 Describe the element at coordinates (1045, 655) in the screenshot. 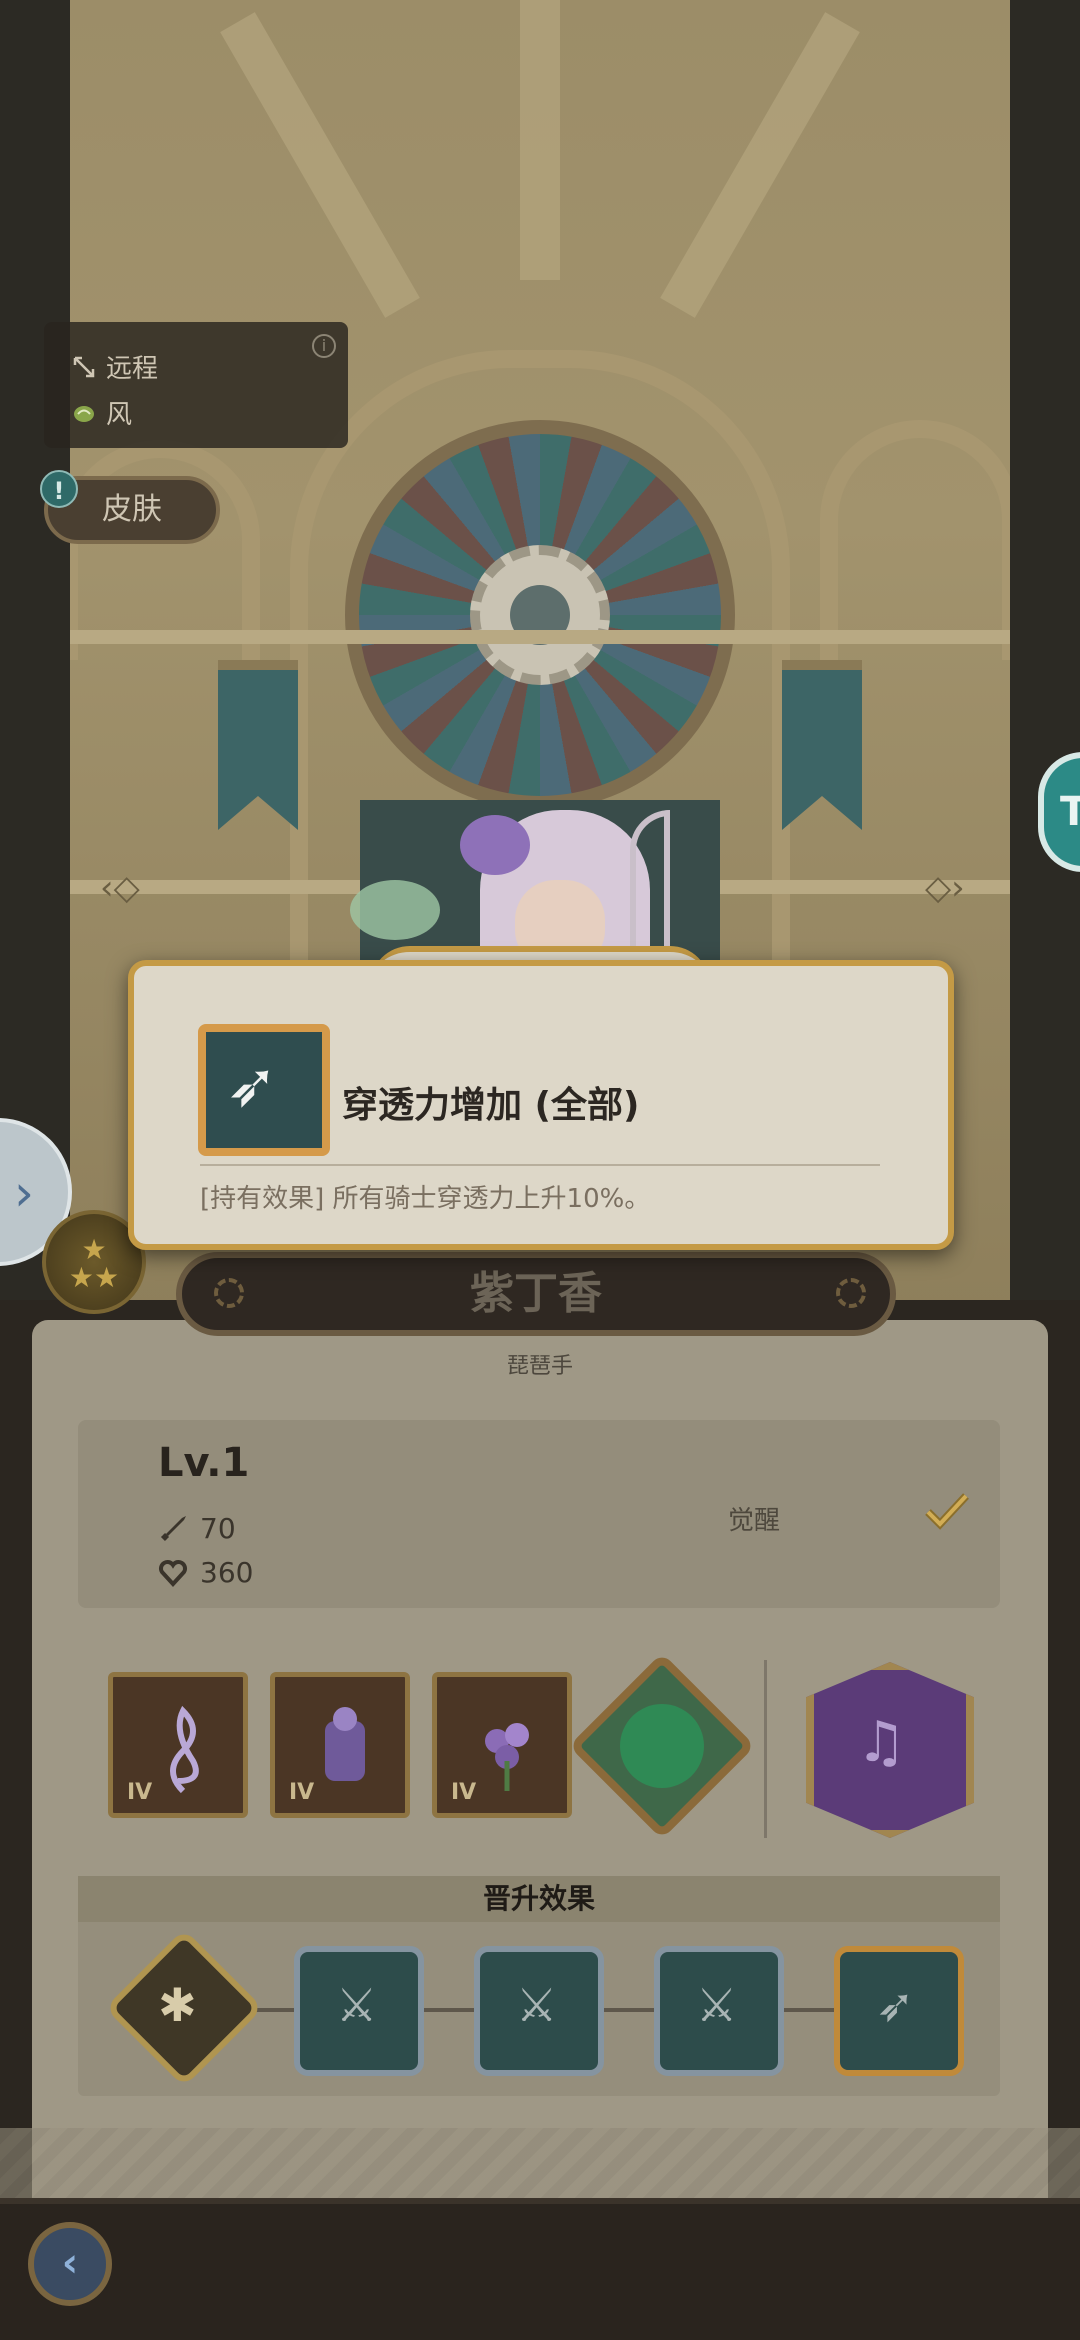

I see `pillar-right` at that location.